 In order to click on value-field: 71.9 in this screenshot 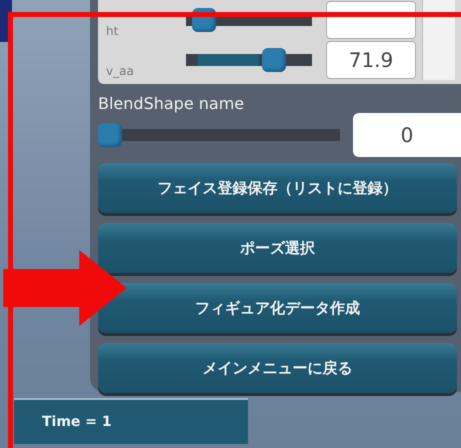, I will do `click(371, 60)`.